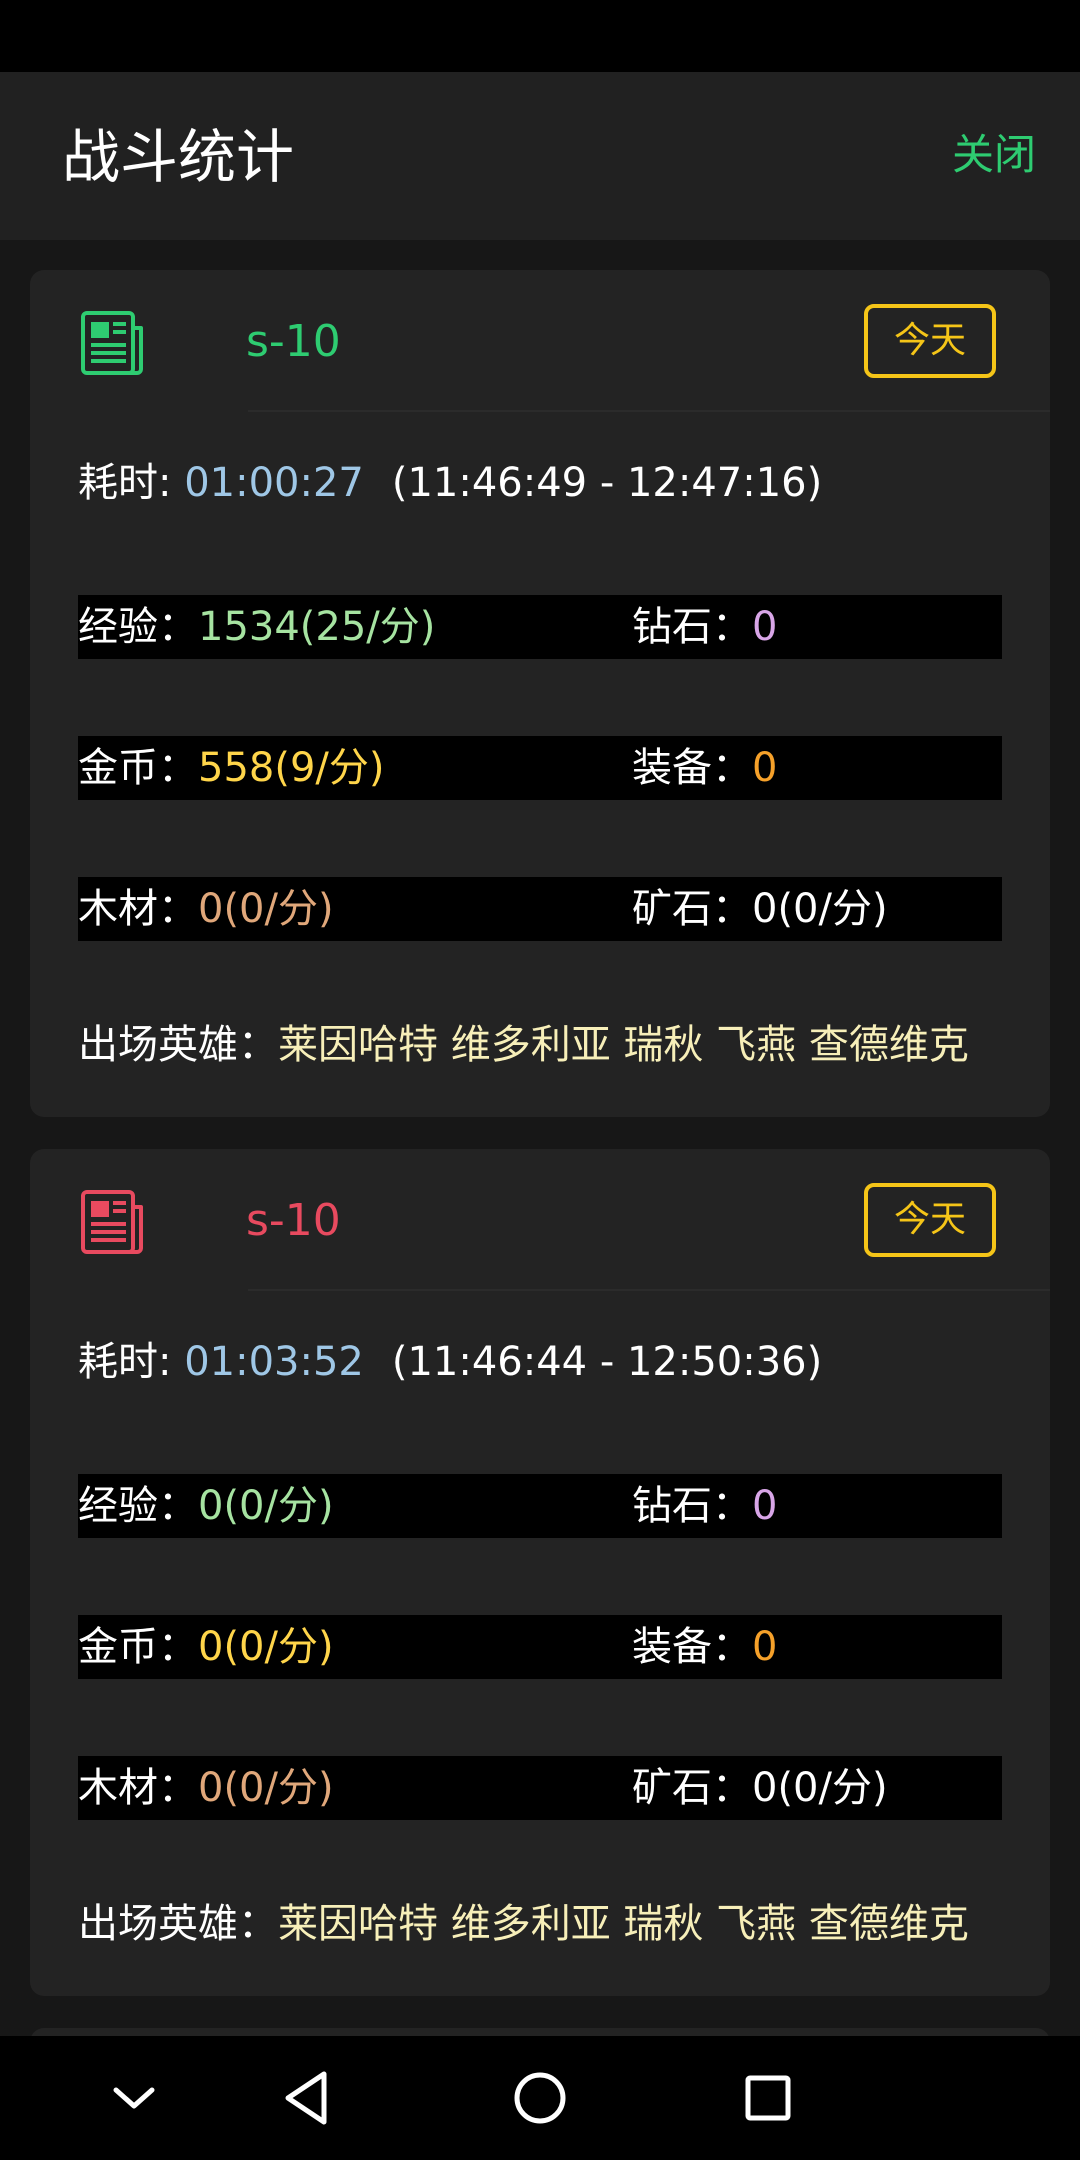  Describe the element at coordinates (768, 2098) in the screenshot. I see `recents-square-icon` at that location.